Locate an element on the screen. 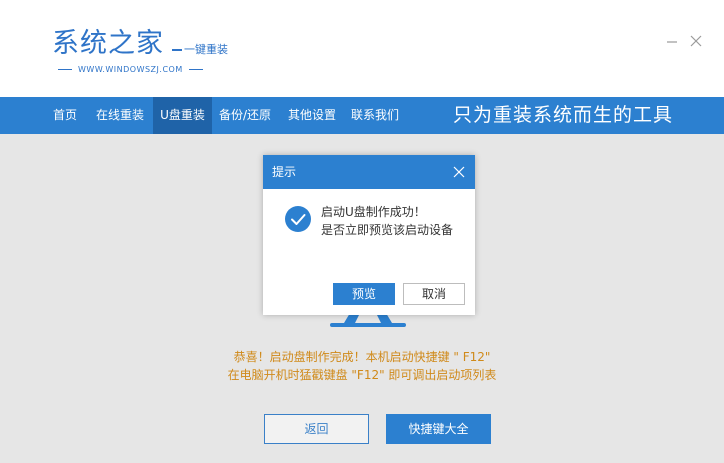  dialog-title: 提示 is located at coordinates (284, 172).